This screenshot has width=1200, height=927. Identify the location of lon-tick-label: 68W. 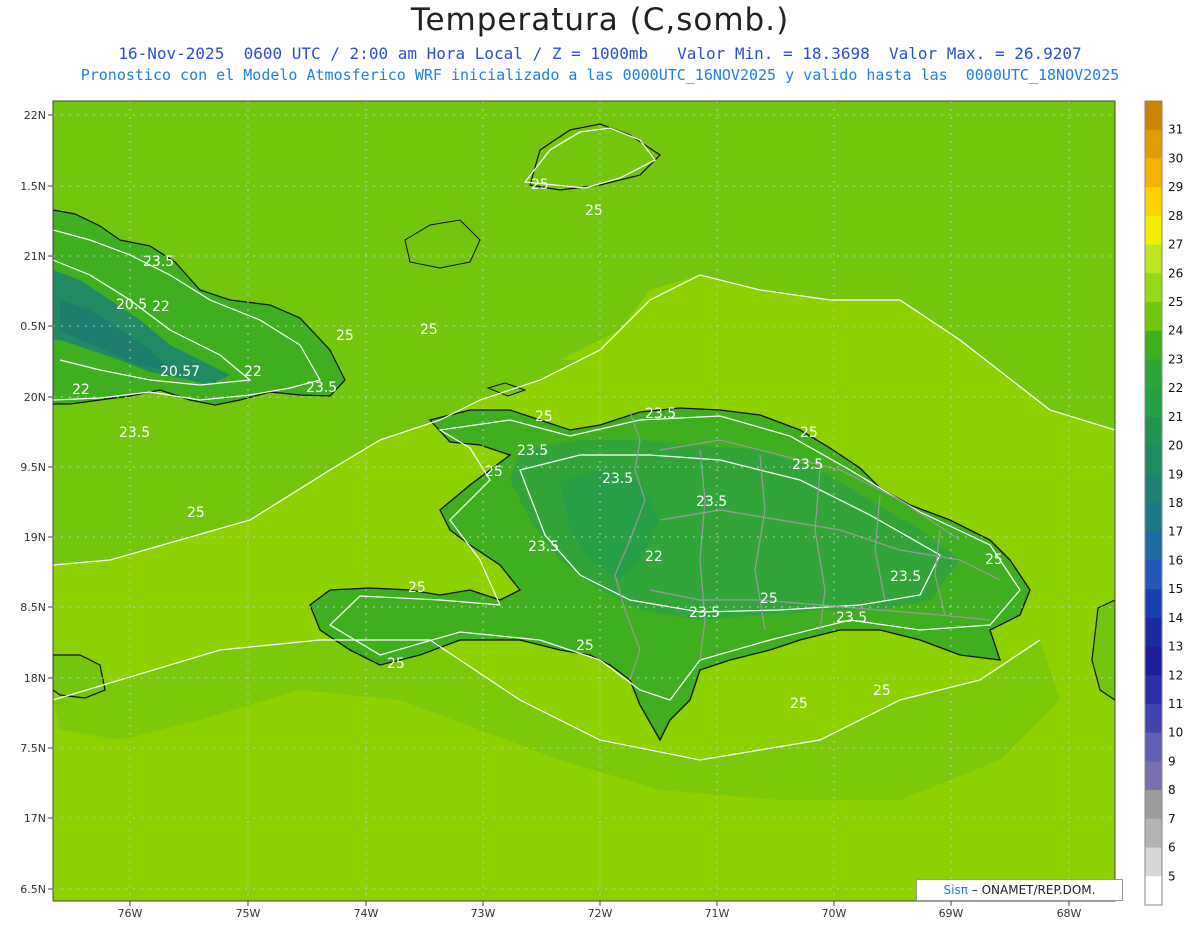
(1069, 913).